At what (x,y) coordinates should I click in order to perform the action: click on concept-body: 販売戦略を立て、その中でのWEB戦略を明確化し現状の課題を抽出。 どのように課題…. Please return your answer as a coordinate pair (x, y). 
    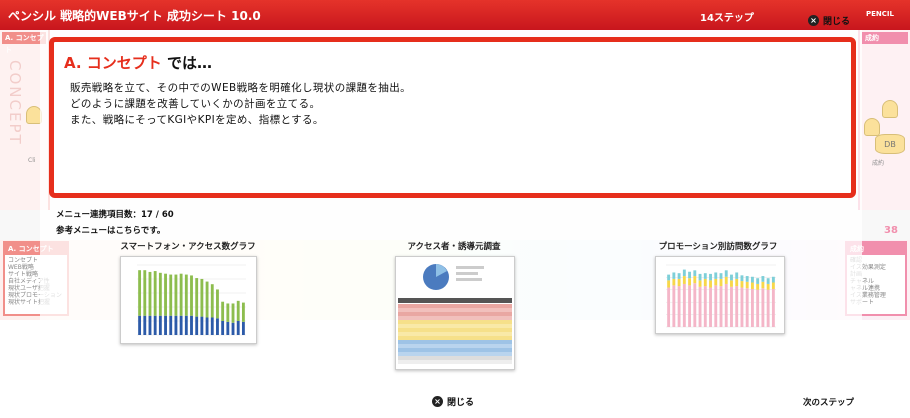
    Looking at the image, I should click on (240, 104).